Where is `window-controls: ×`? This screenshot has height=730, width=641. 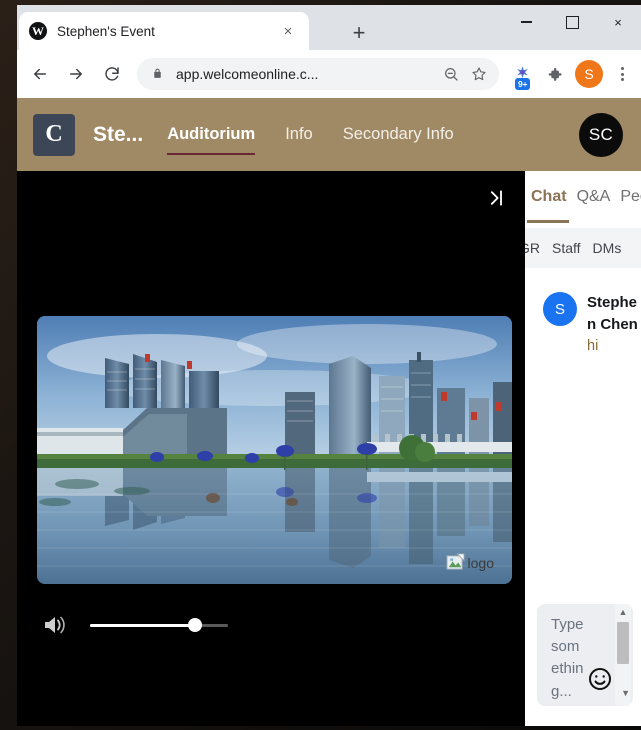
window-controls: × is located at coordinates (572, 22).